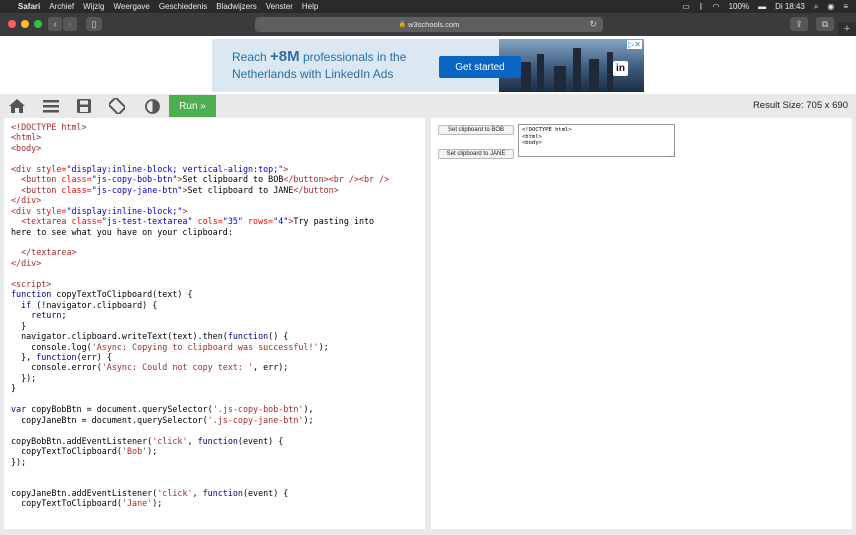 This screenshot has height=535, width=856. What do you see at coordinates (634, 44) in the screenshot?
I see `ad-choices-icon: ▷✕` at bounding box center [634, 44].